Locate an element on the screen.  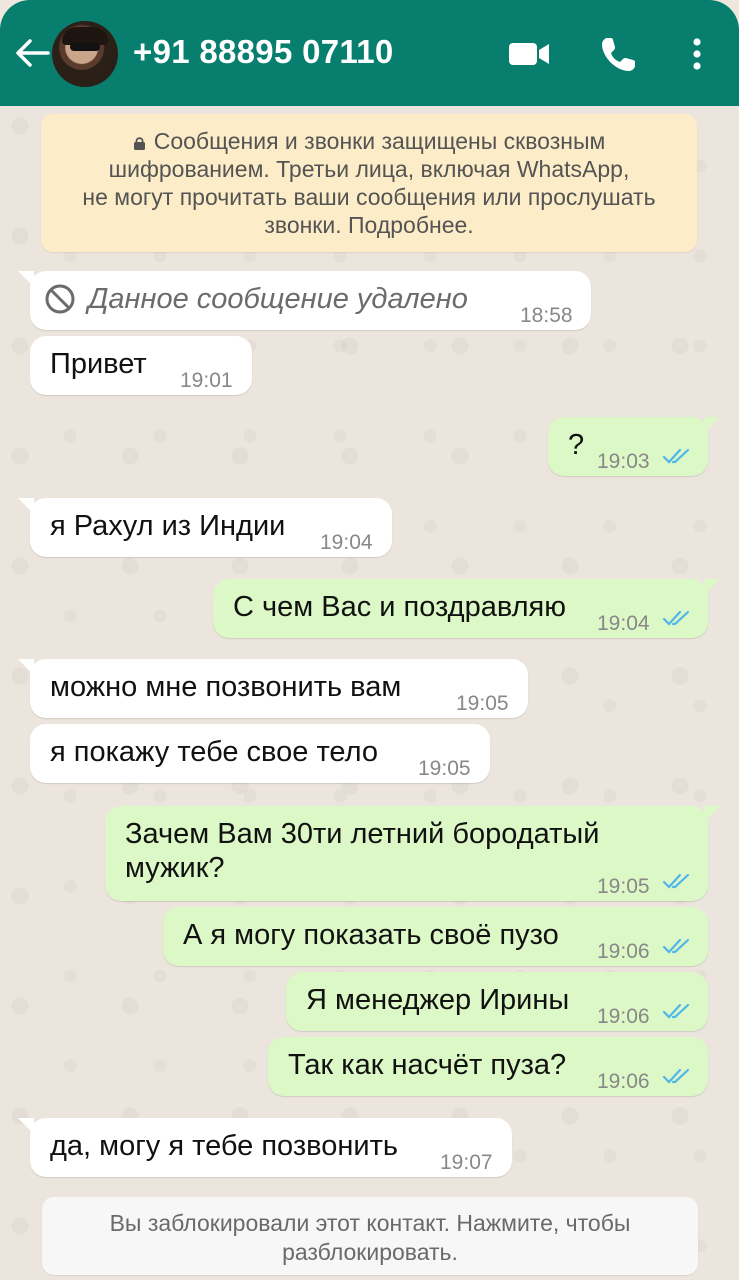
message-incoming: да, могу я тебе позвонить 19:07 is located at coordinates (265, 1147).